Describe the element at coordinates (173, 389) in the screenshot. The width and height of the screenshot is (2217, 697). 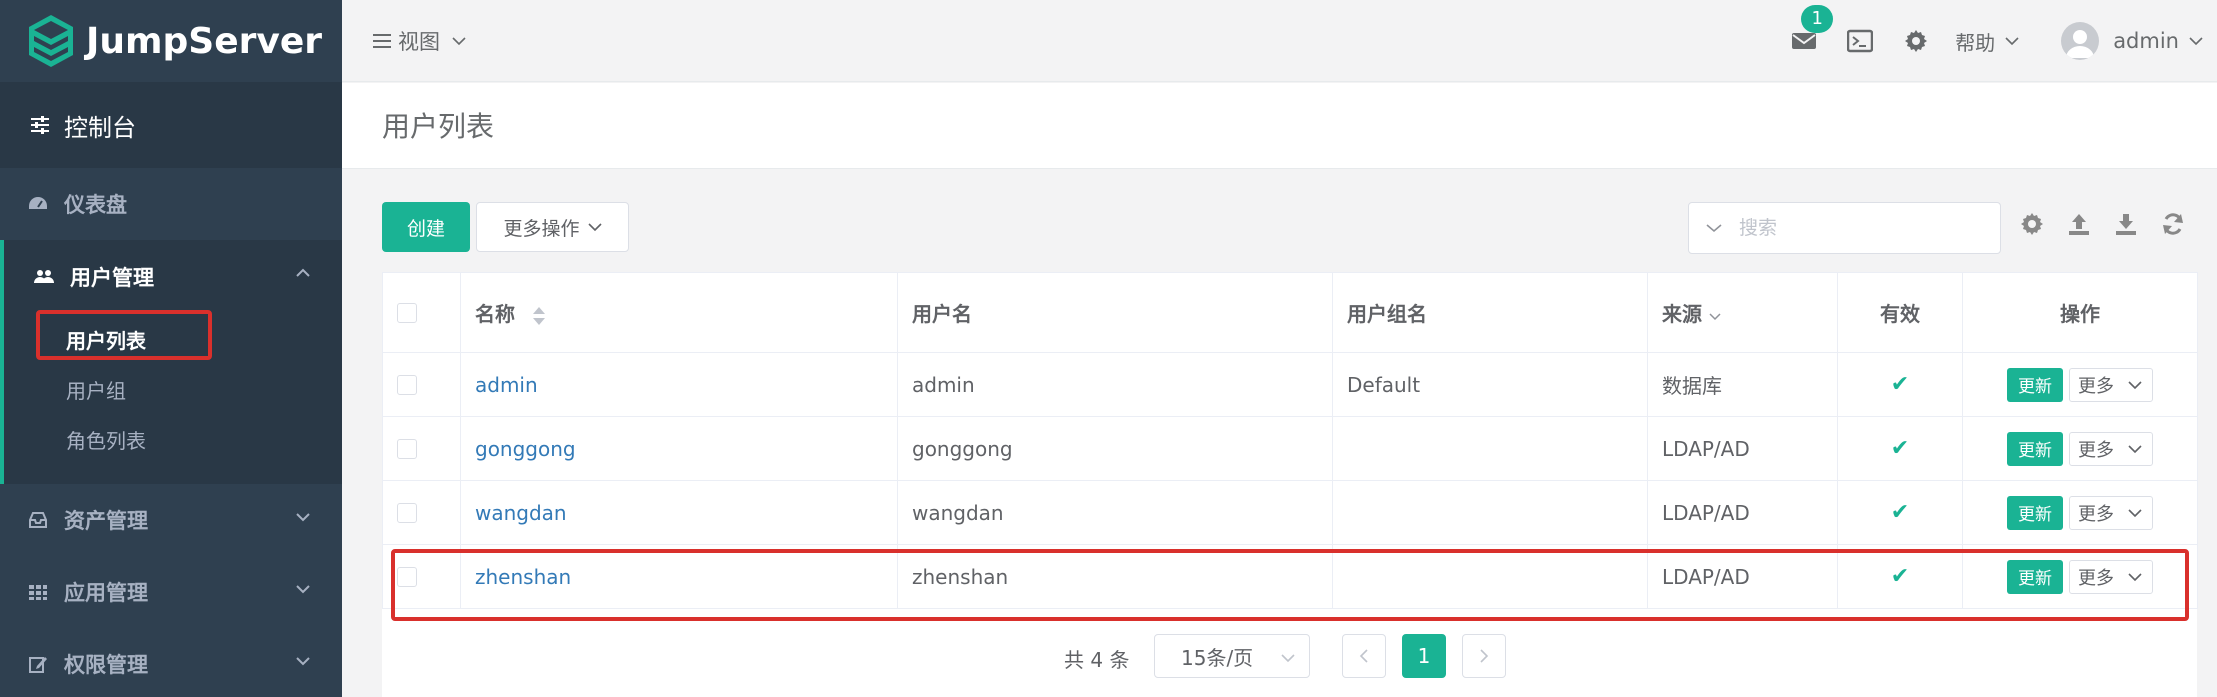
I see `sidebar-item-user-groups: 用户组` at that location.